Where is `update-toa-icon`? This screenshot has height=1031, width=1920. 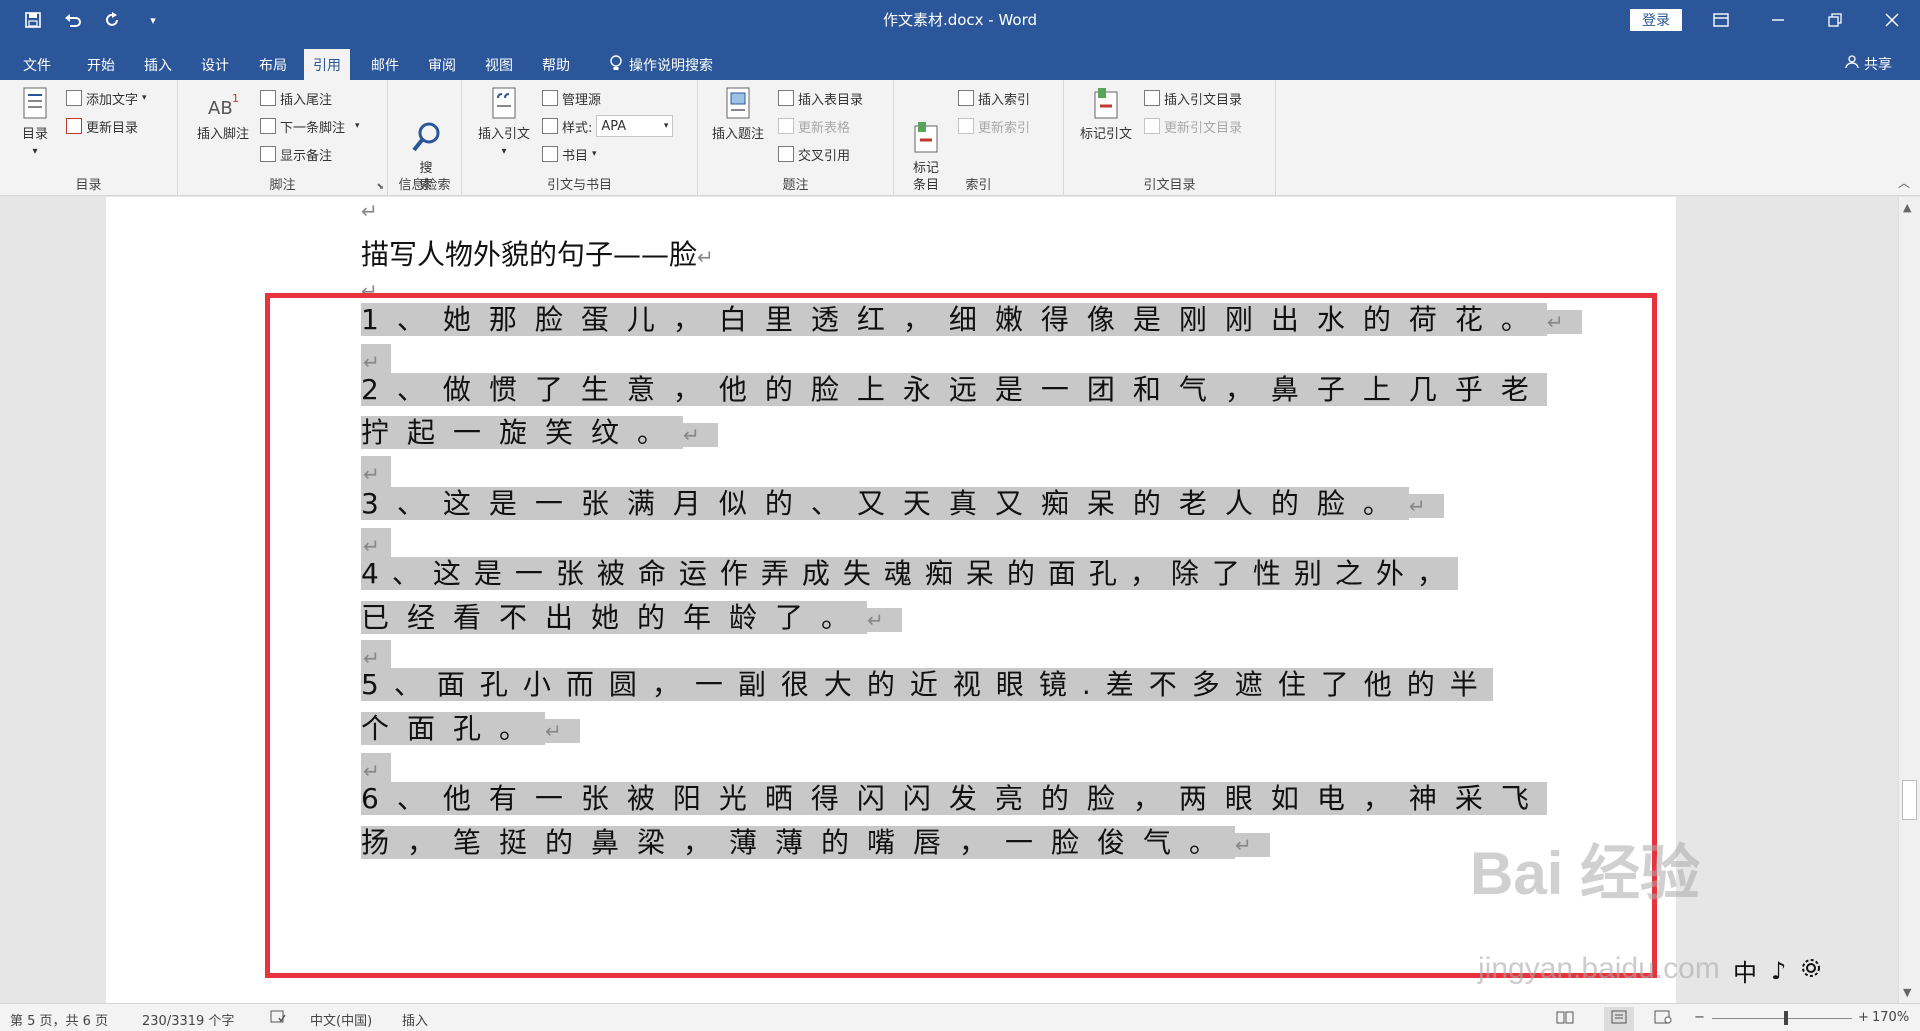
update-toa-icon is located at coordinates (1152, 126).